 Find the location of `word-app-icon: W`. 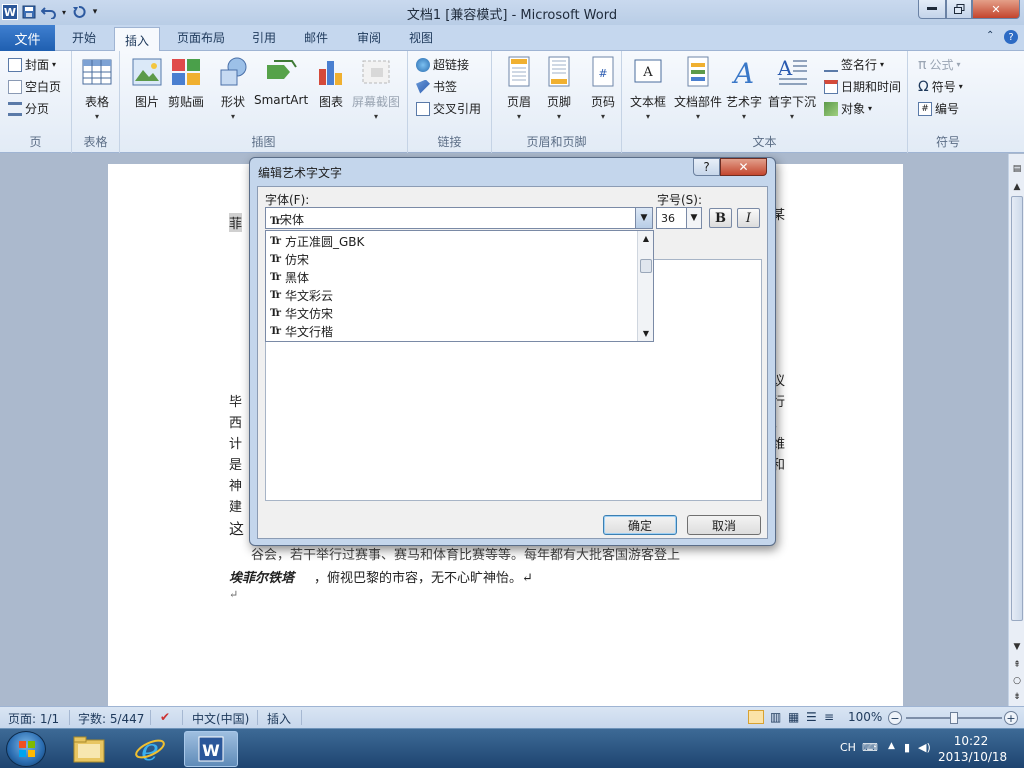

word-app-icon: W is located at coordinates (10, 12).